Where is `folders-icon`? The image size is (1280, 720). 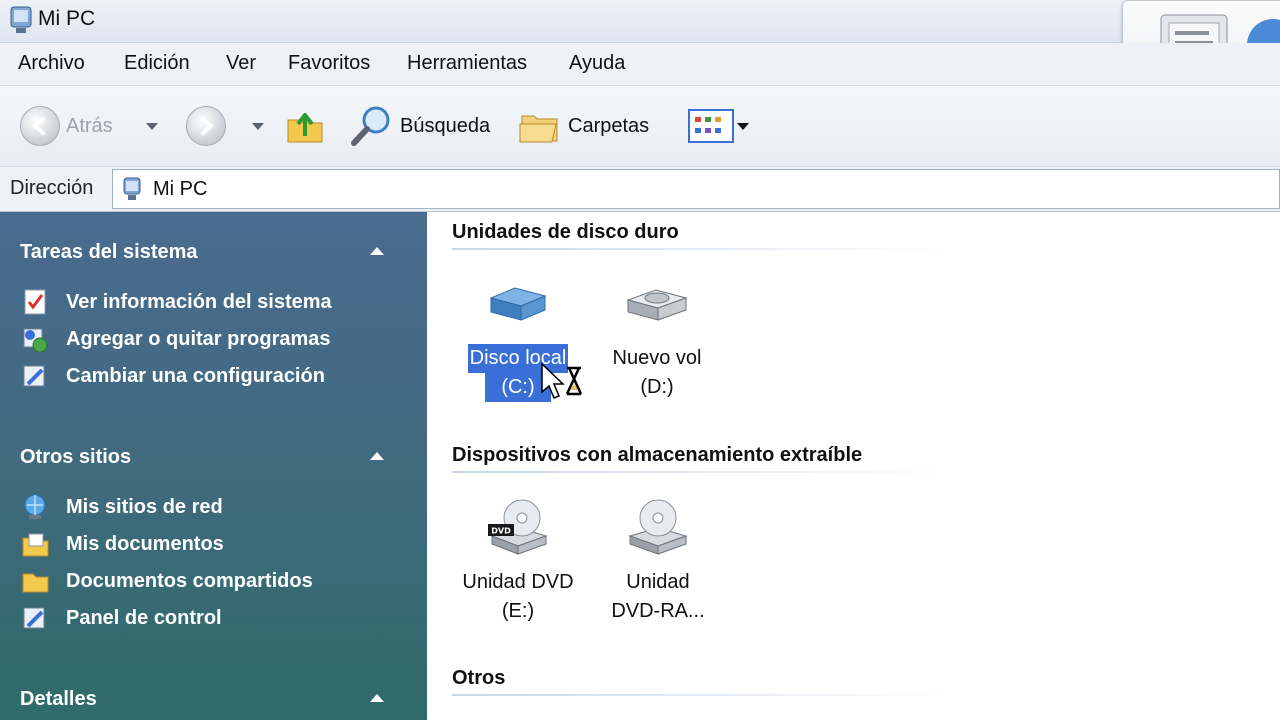
folders-icon is located at coordinates (538, 129).